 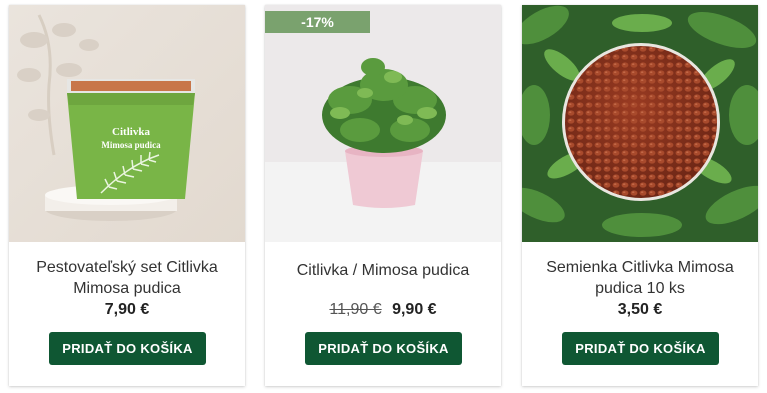 What do you see at coordinates (317, 22) in the screenshot?
I see `discount-badge: -17%` at bounding box center [317, 22].